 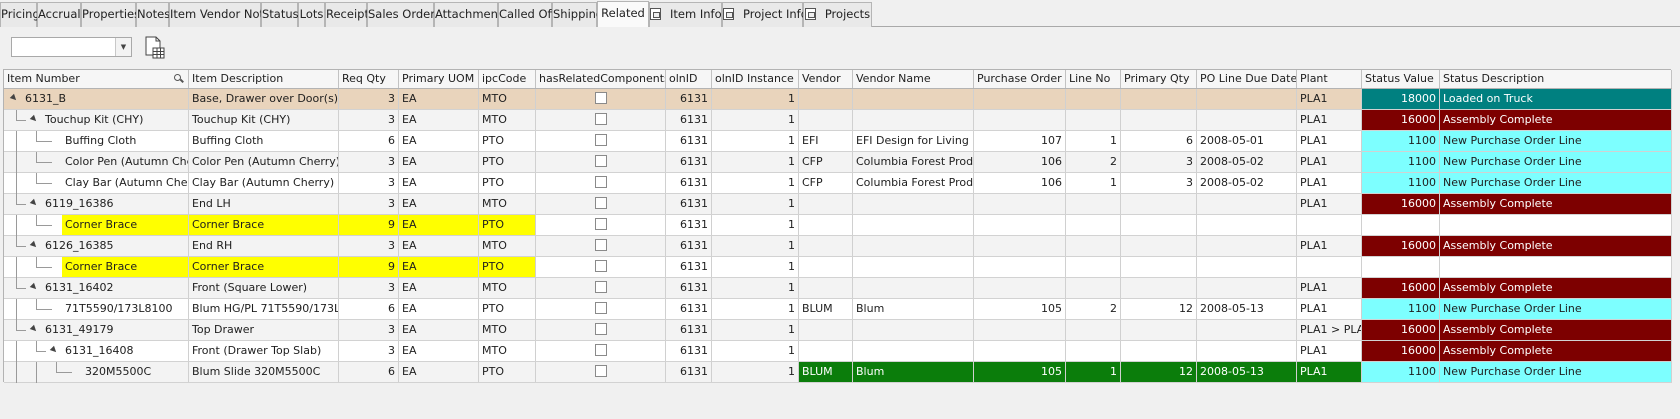 I want to click on cell-po-line-due-date: 2008-05-02, so click(x=1247, y=183).